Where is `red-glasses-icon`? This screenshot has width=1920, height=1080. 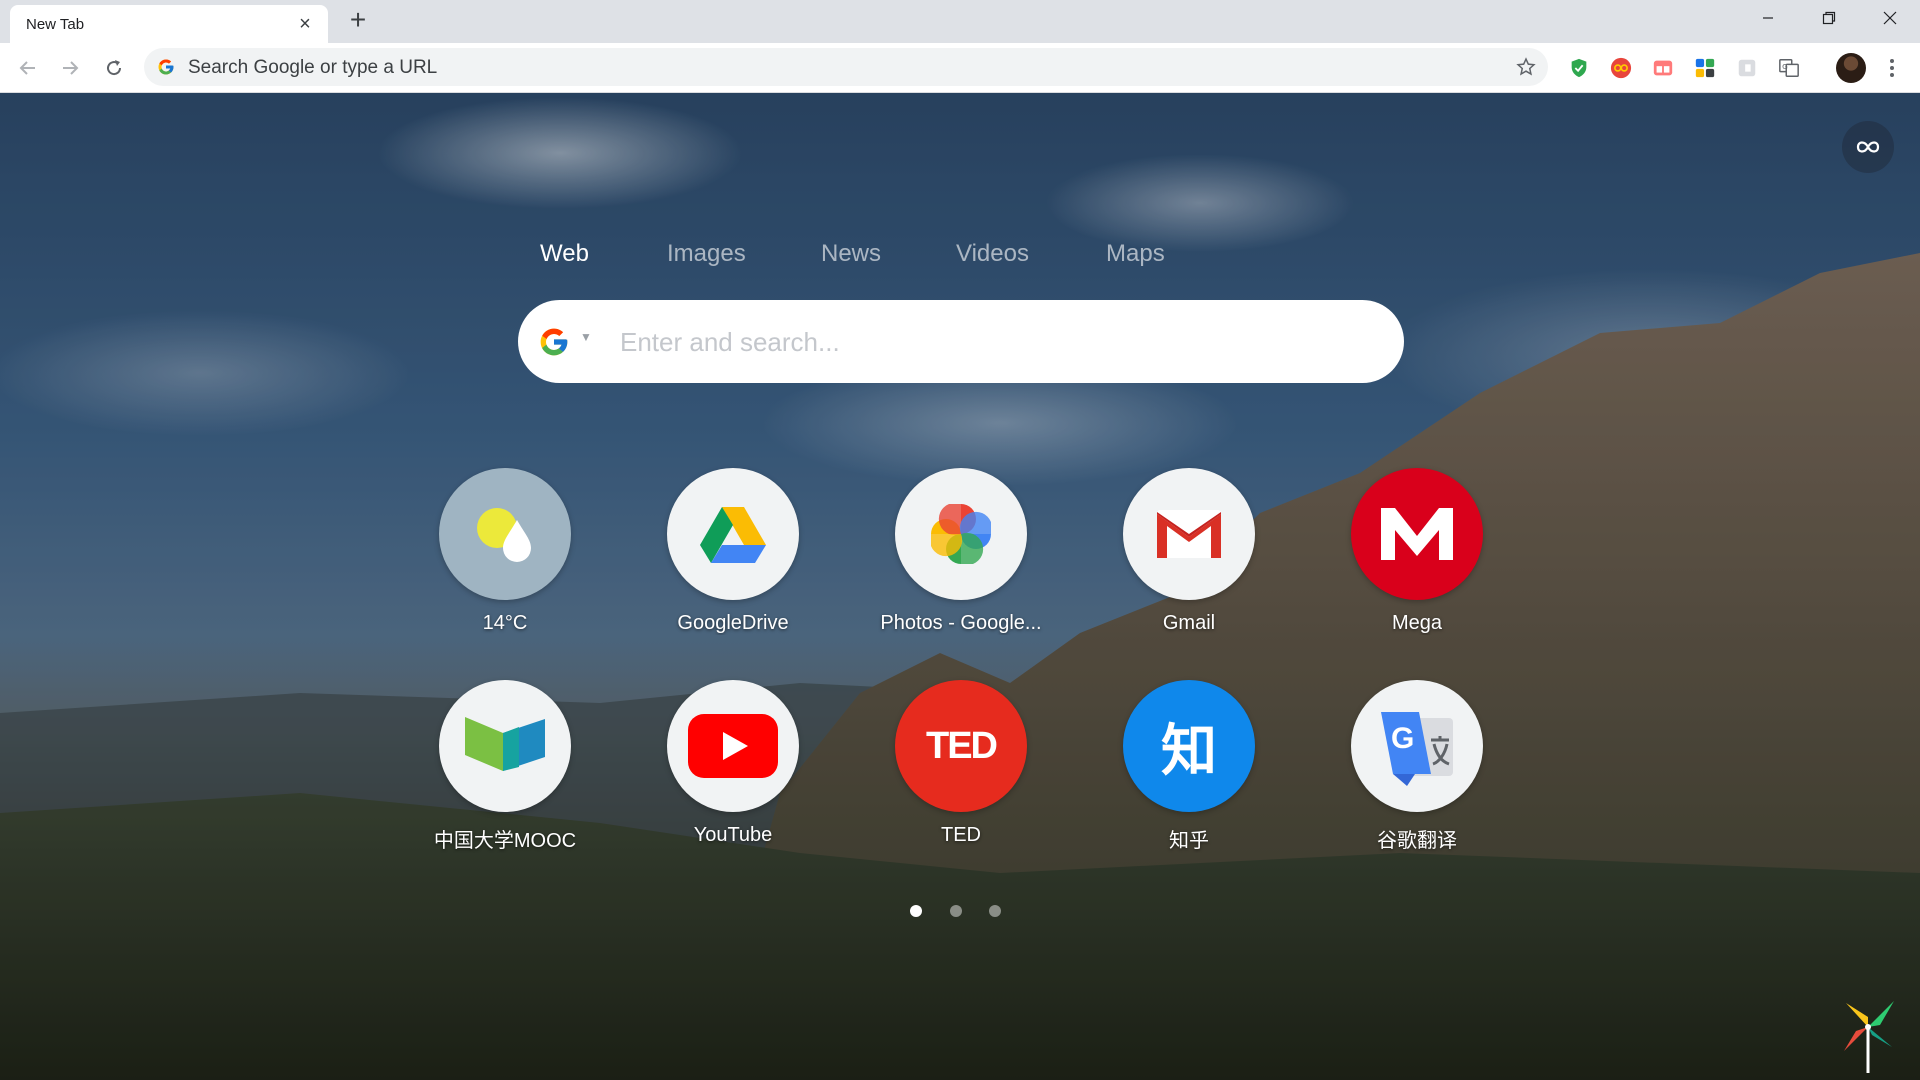 red-glasses-icon is located at coordinates (1621, 68).